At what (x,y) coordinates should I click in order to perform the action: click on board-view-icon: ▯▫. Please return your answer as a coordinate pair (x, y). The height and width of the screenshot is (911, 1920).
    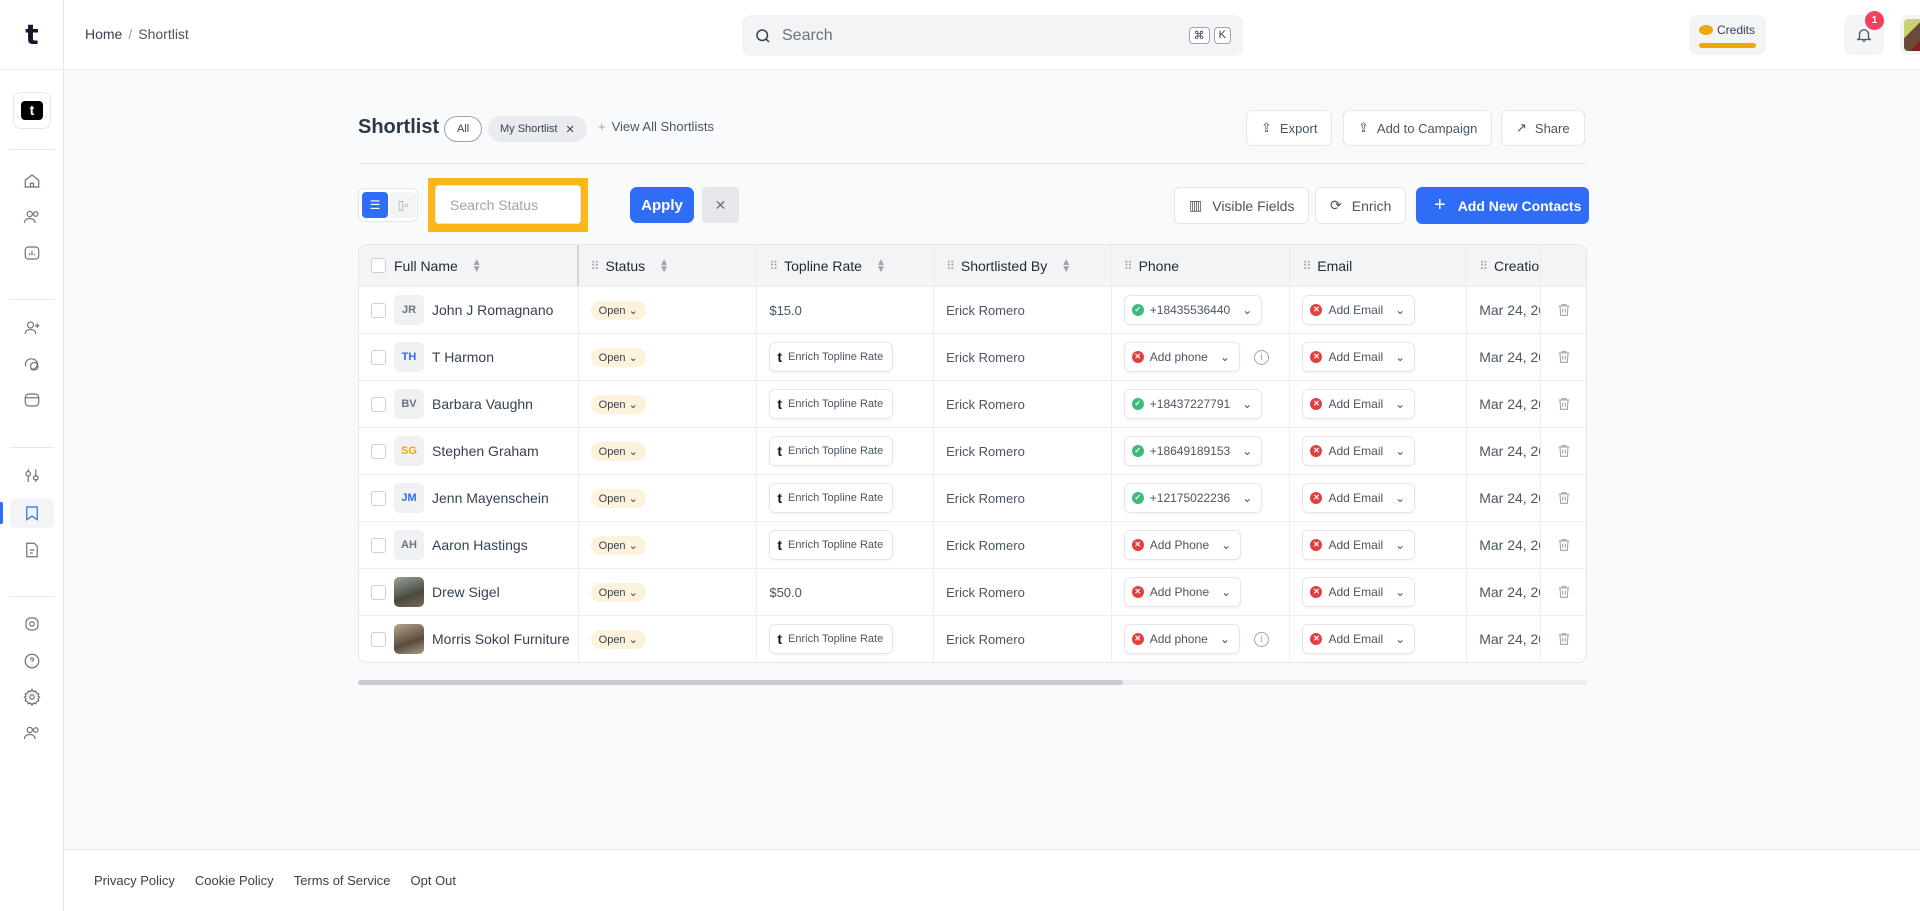
    Looking at the image, I should click on (403, 205).